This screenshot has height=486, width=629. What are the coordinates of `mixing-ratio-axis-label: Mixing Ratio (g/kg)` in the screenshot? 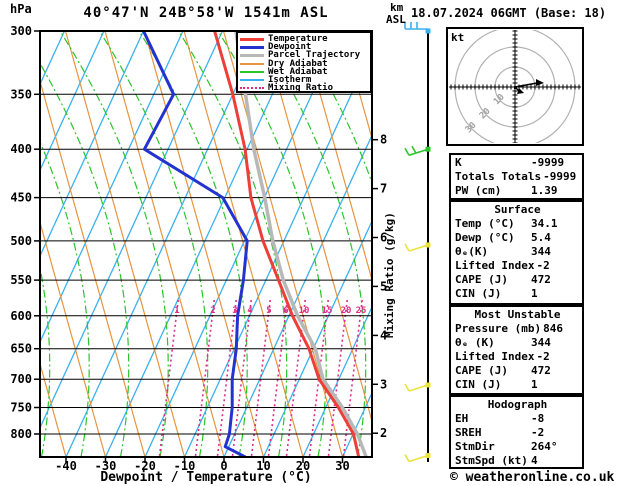 It's located at (389, 275).